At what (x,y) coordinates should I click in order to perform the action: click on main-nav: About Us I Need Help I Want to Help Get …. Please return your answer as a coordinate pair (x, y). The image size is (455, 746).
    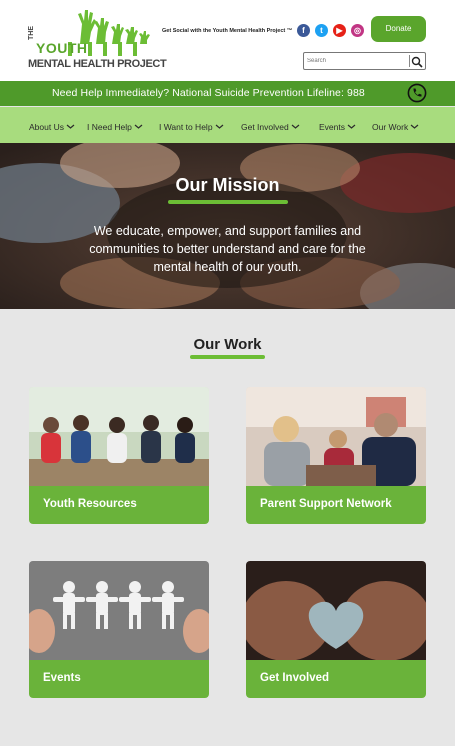
    Looking at the image, I should click on (227, 125).